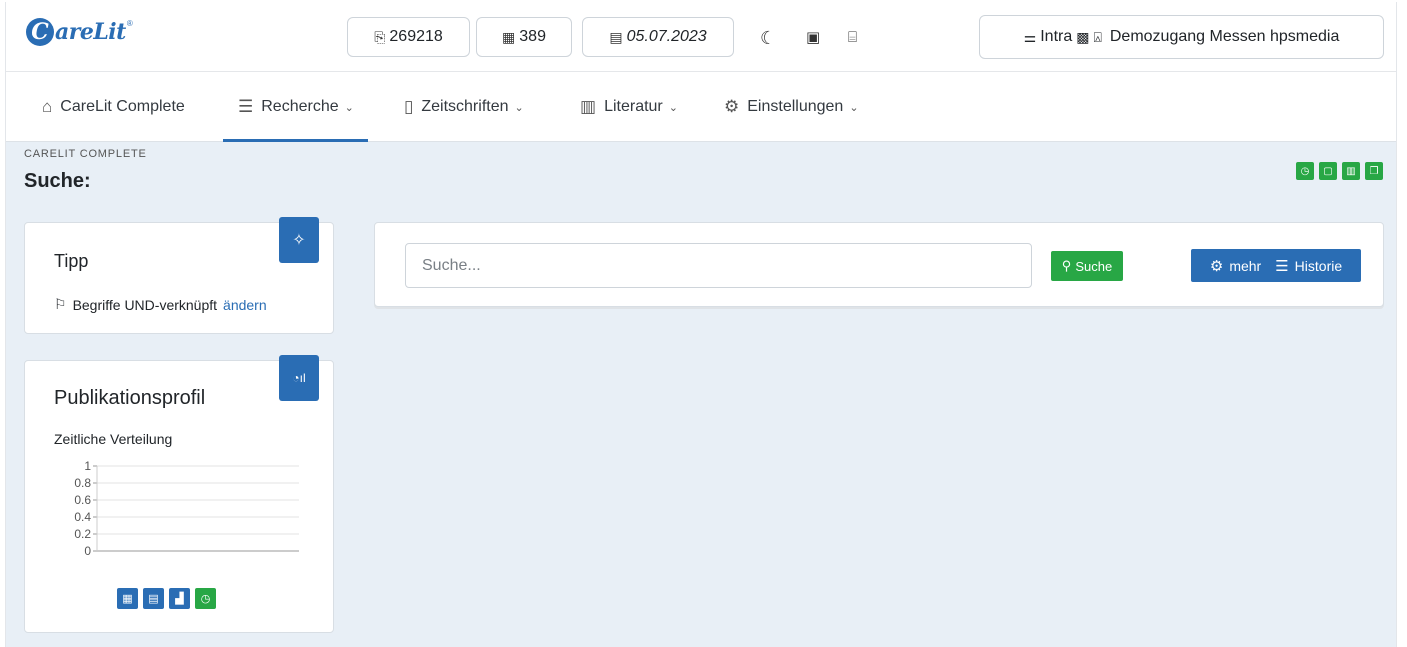 The height and width of the screenshot is (647, 1407). What do you see at coordinates (299, 240) in the screenshot?
I see `lightbulb-icon: ✧` at bounding box center [299, 240].